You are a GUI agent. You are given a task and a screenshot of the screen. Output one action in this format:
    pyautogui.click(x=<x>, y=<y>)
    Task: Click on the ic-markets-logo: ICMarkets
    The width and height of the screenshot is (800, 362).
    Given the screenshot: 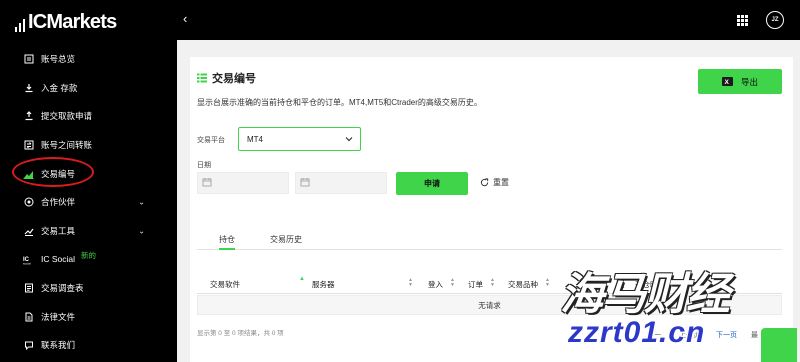 What is the action you would take?
    pyautogui.click(x=66, y=22)
    